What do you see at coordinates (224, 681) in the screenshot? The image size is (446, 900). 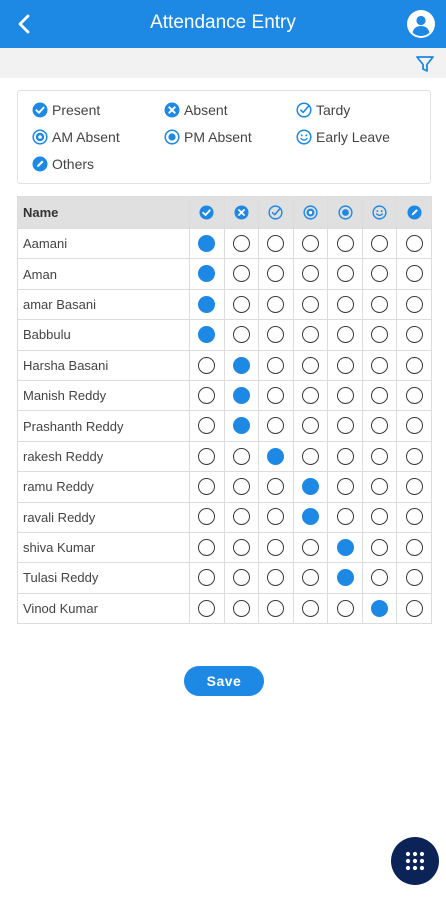 I see `save-button: Save` at bounding box center [224, 681].